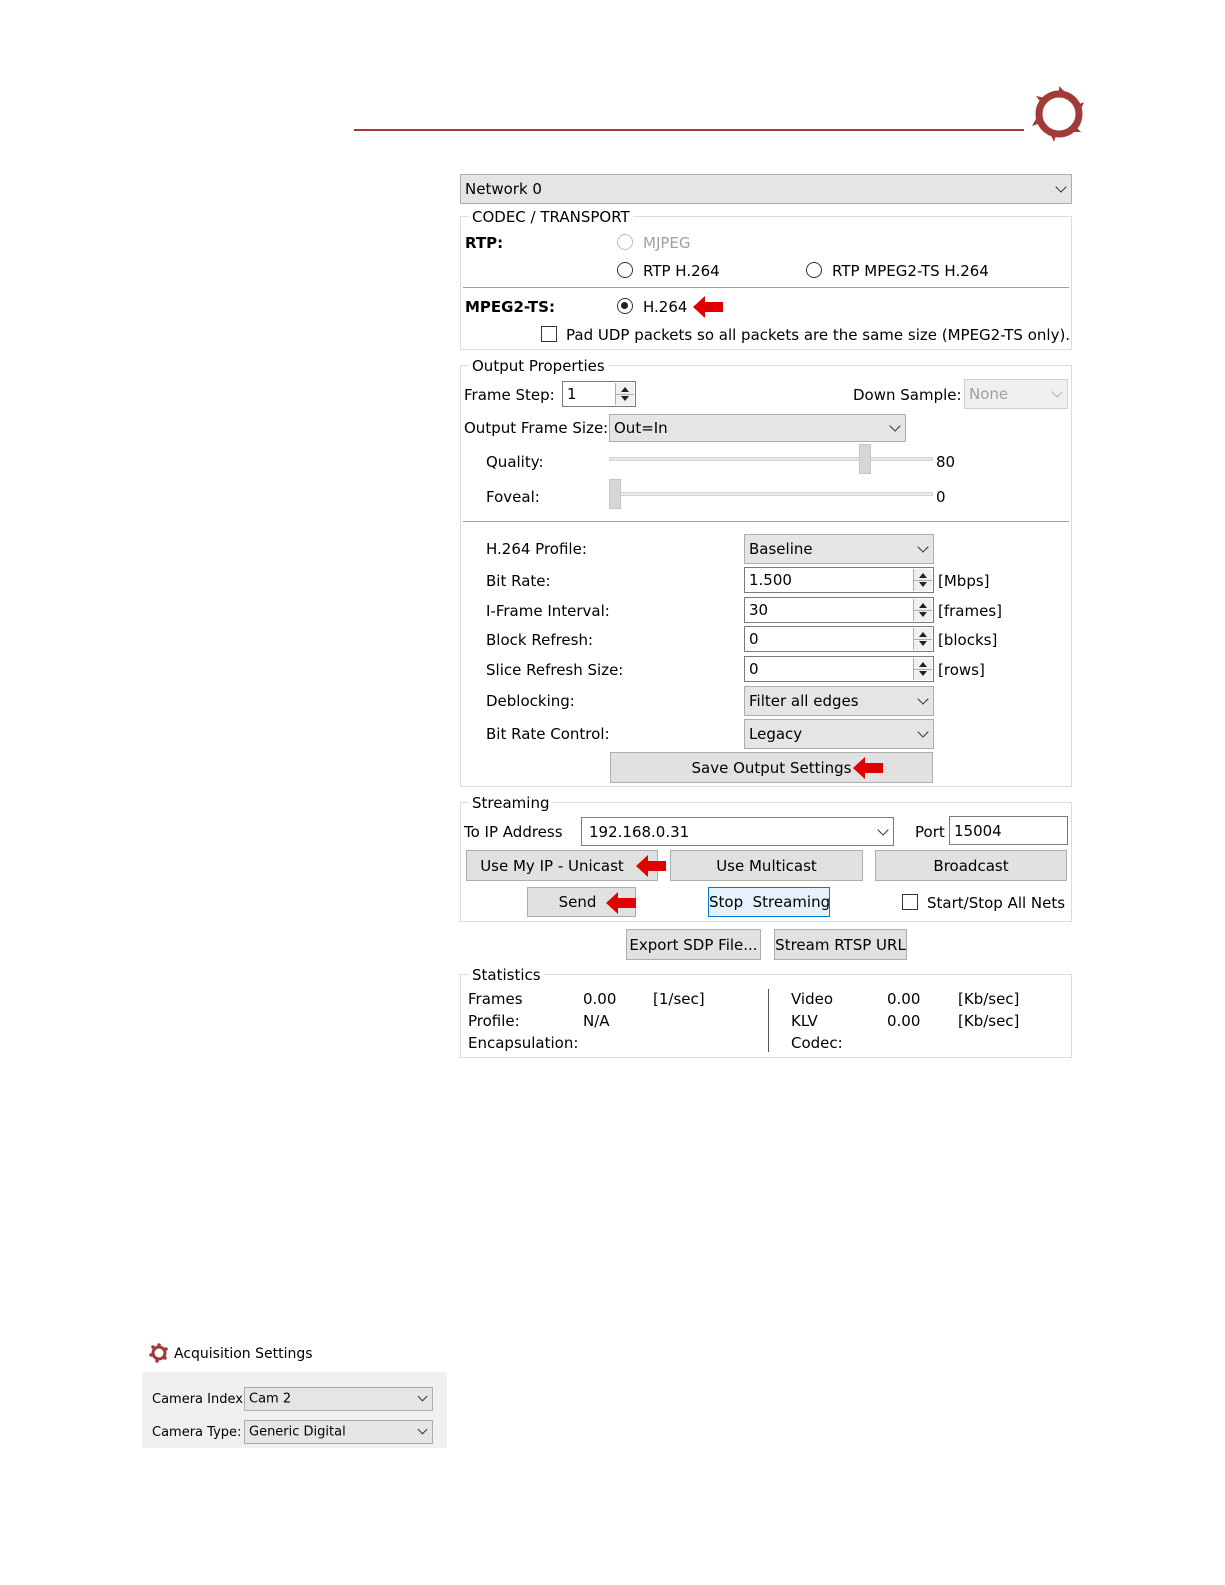 This screenshot has height=1585, width=1225. I want to click on camera-type-label: Camera Type:, so click(197, 1432).